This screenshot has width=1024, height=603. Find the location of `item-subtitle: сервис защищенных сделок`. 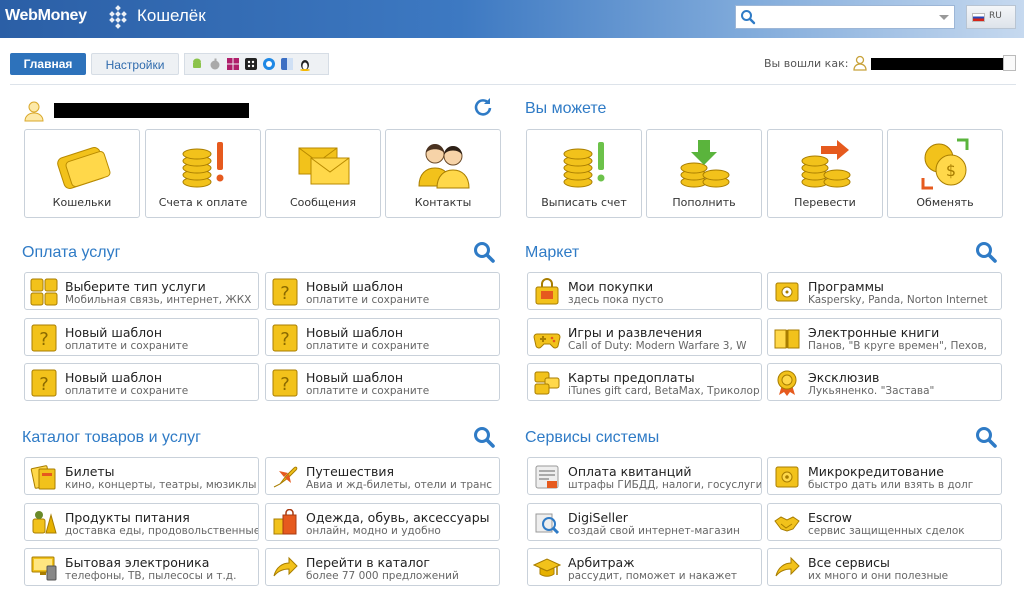

item-subtitle: сервис защищенных сделок is located at coordinates (886, 531).